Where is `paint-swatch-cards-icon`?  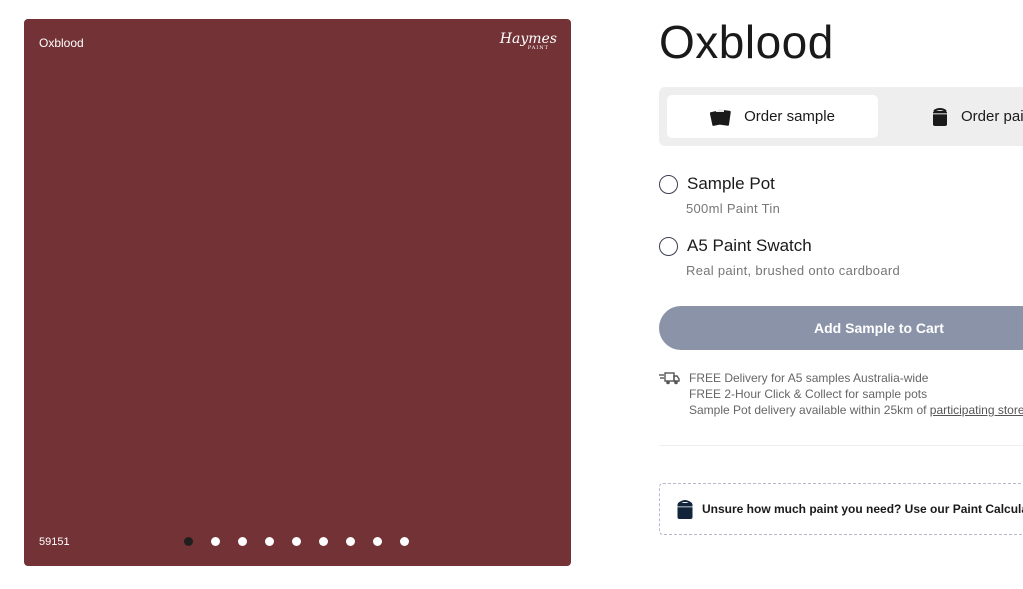
paint-swatch-cards-icon is located at coordinates (721, 117).